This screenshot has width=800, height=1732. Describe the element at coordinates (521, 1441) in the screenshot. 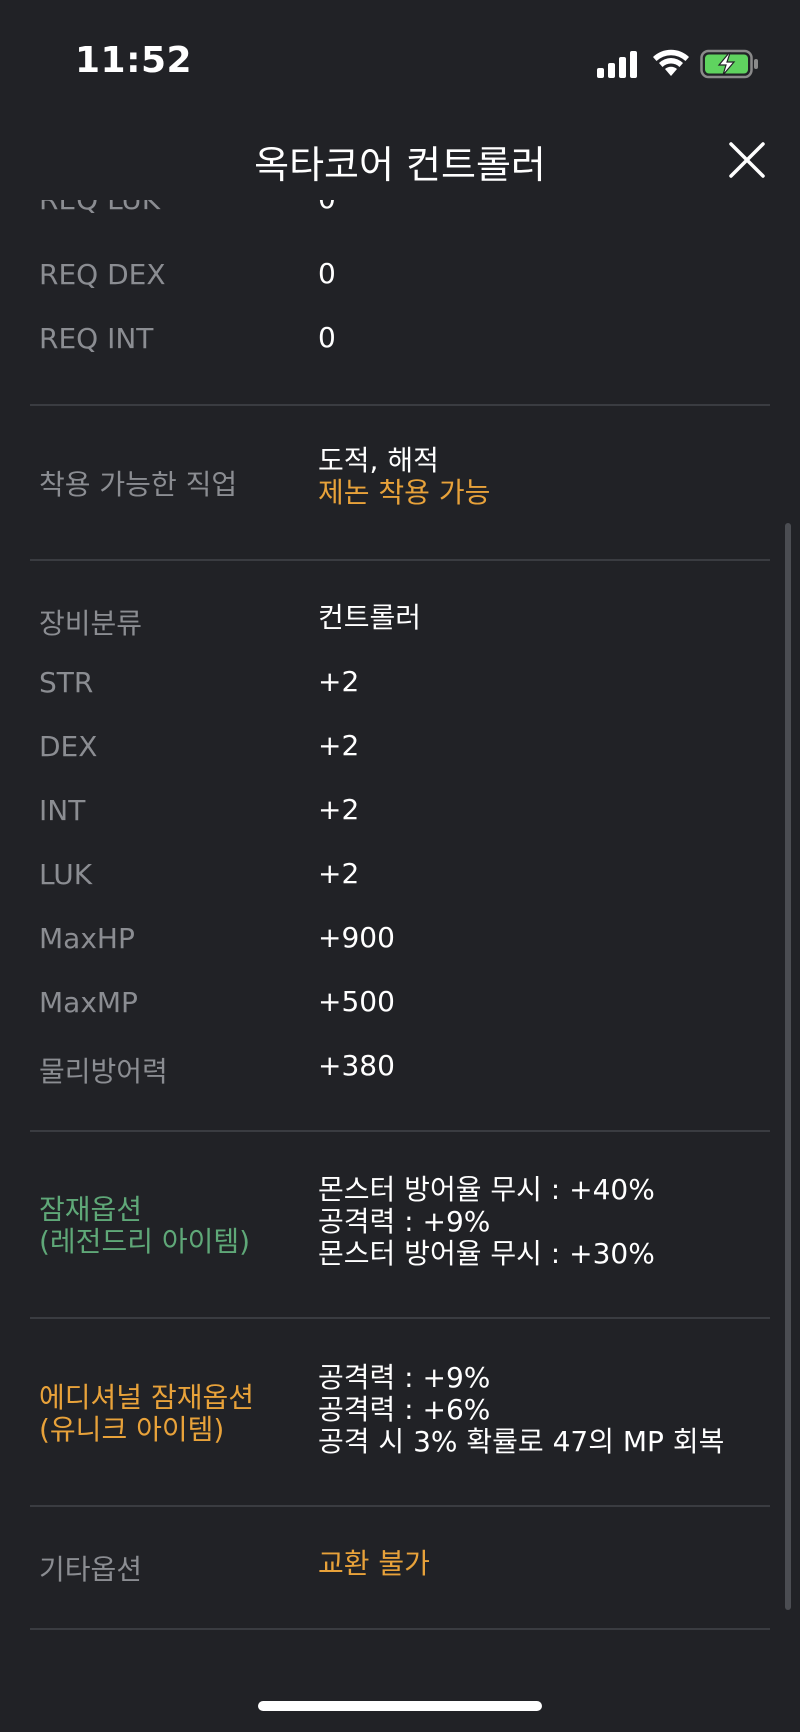

I see `additional-potential-option: 공격 시 3% 확률로 47의 MP 회복` at that location.